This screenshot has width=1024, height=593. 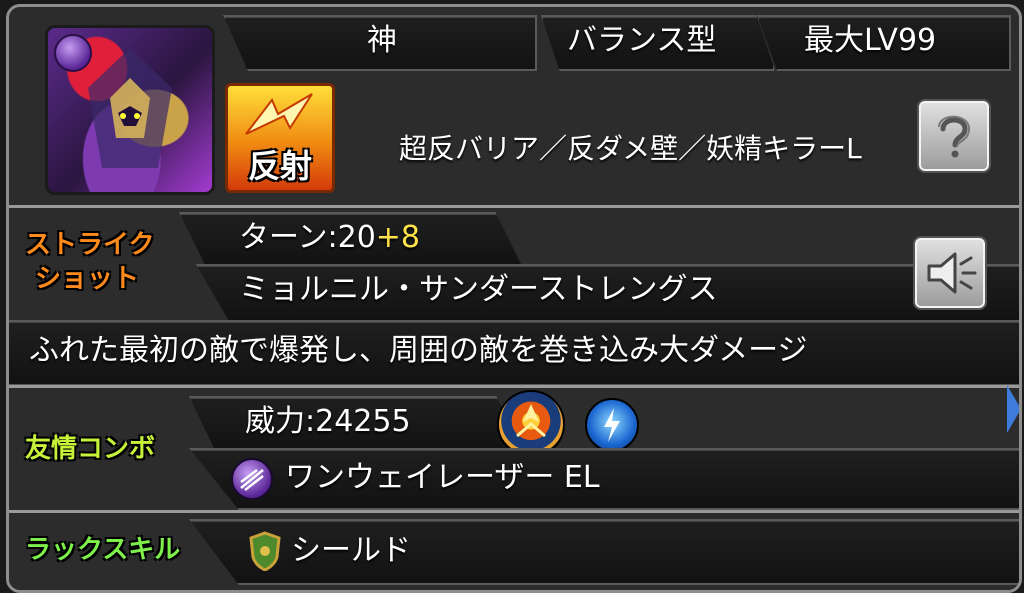 I want to click on friendship-combo-label: 友情コンボ, so click(x=90, y=449).